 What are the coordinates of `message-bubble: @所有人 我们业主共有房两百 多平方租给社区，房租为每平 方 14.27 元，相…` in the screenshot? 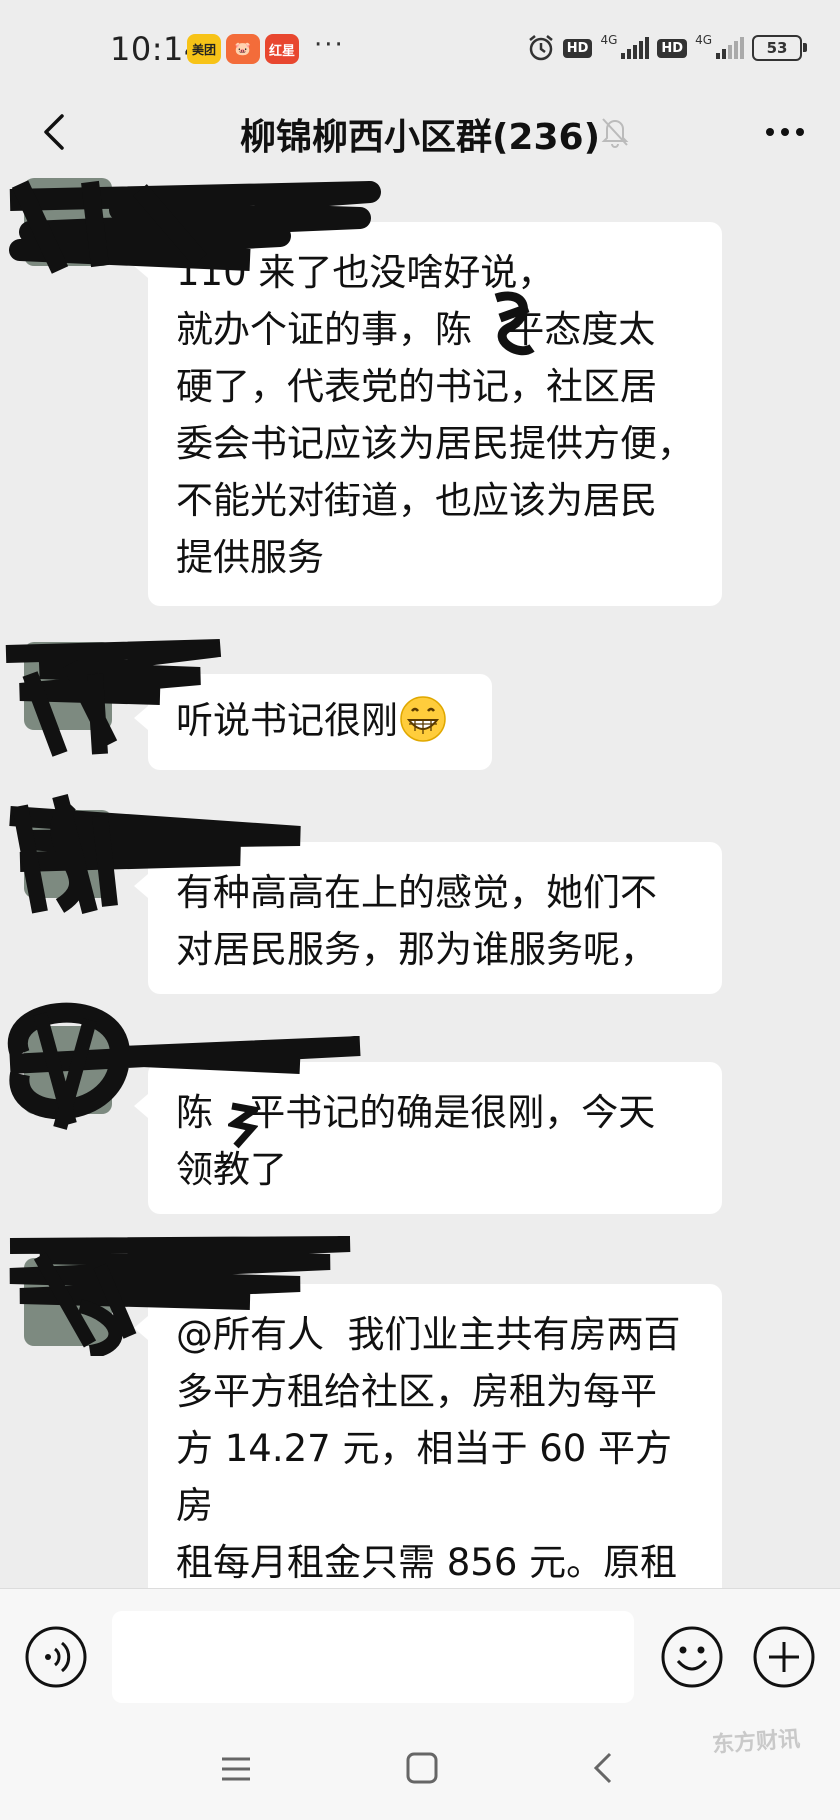 It's located at (428, 1436).